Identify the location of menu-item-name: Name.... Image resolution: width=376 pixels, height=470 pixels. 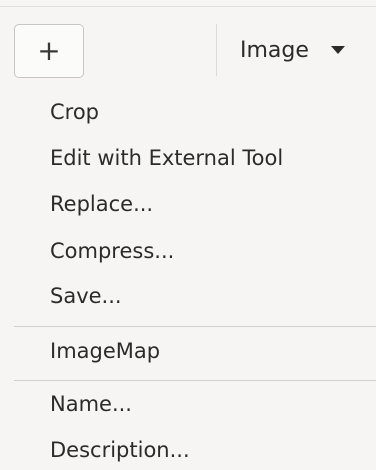
(91, 404).